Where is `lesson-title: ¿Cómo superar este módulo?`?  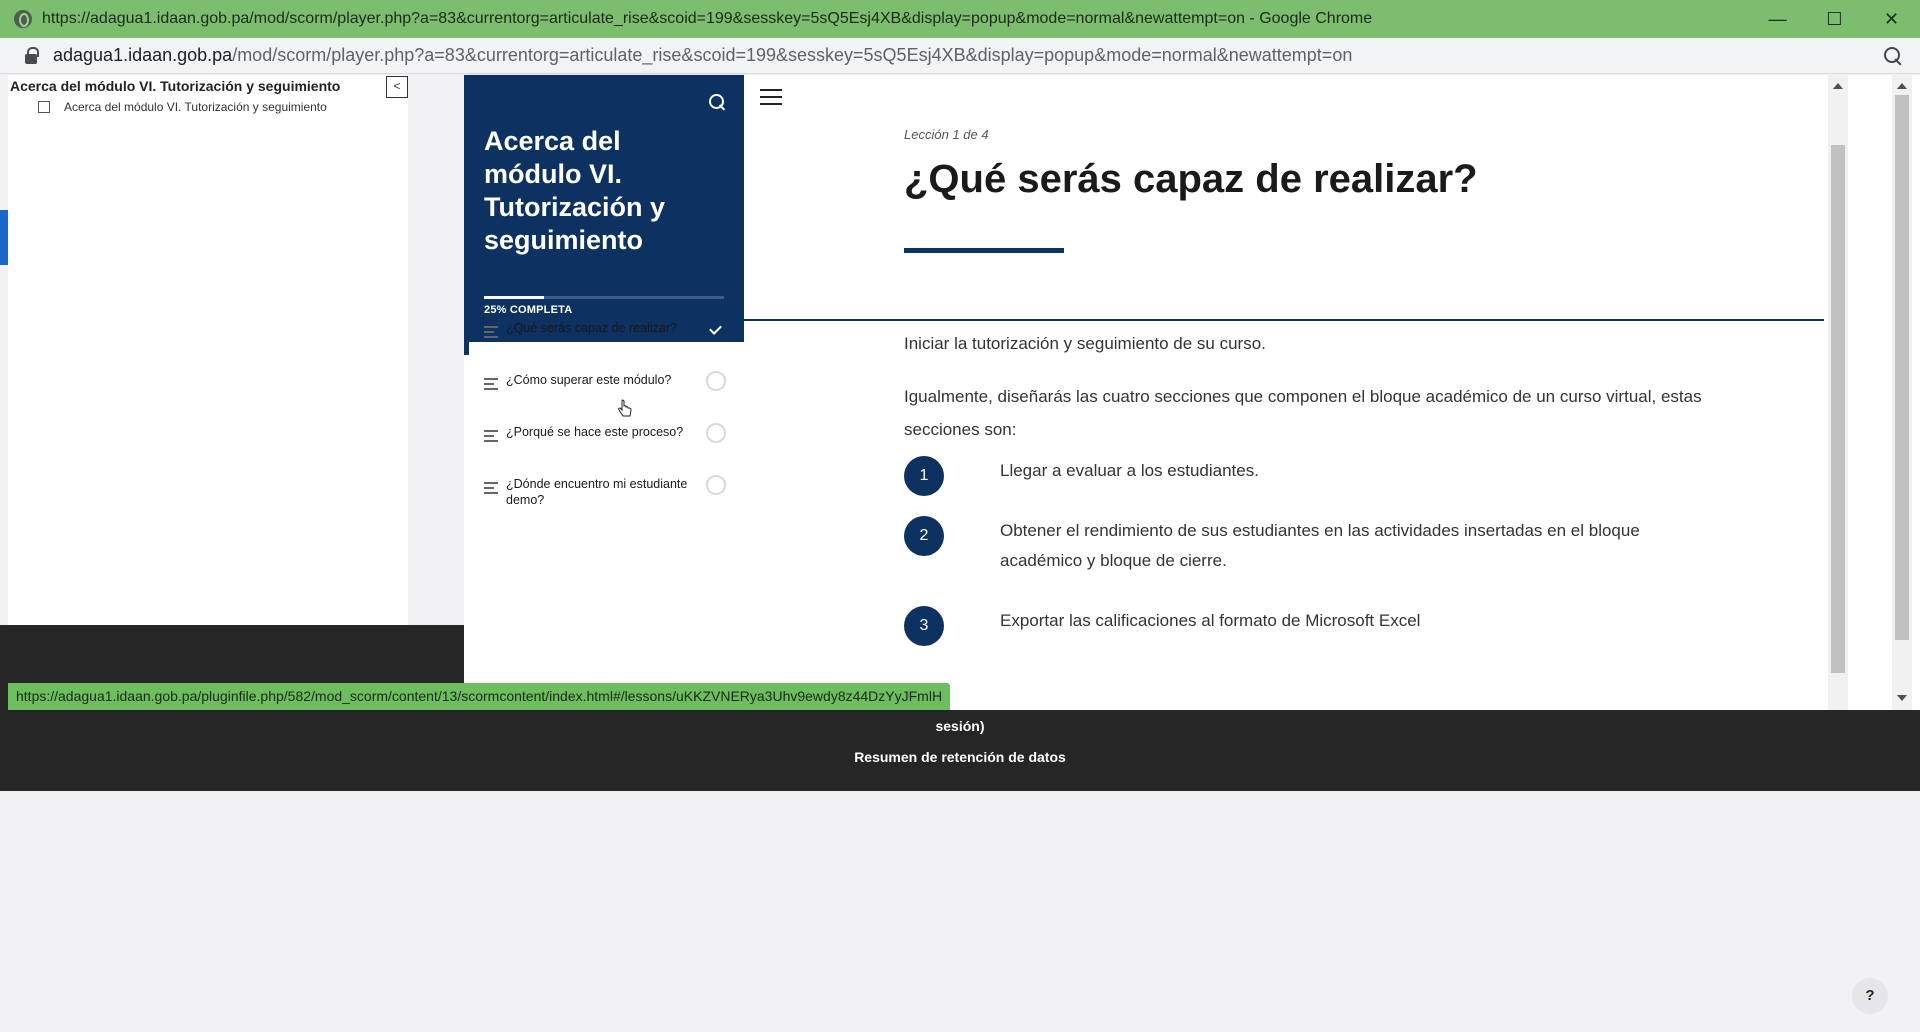 lesson-title: ¿Cómo superar este módulo? is located at coordinates (601, 380).